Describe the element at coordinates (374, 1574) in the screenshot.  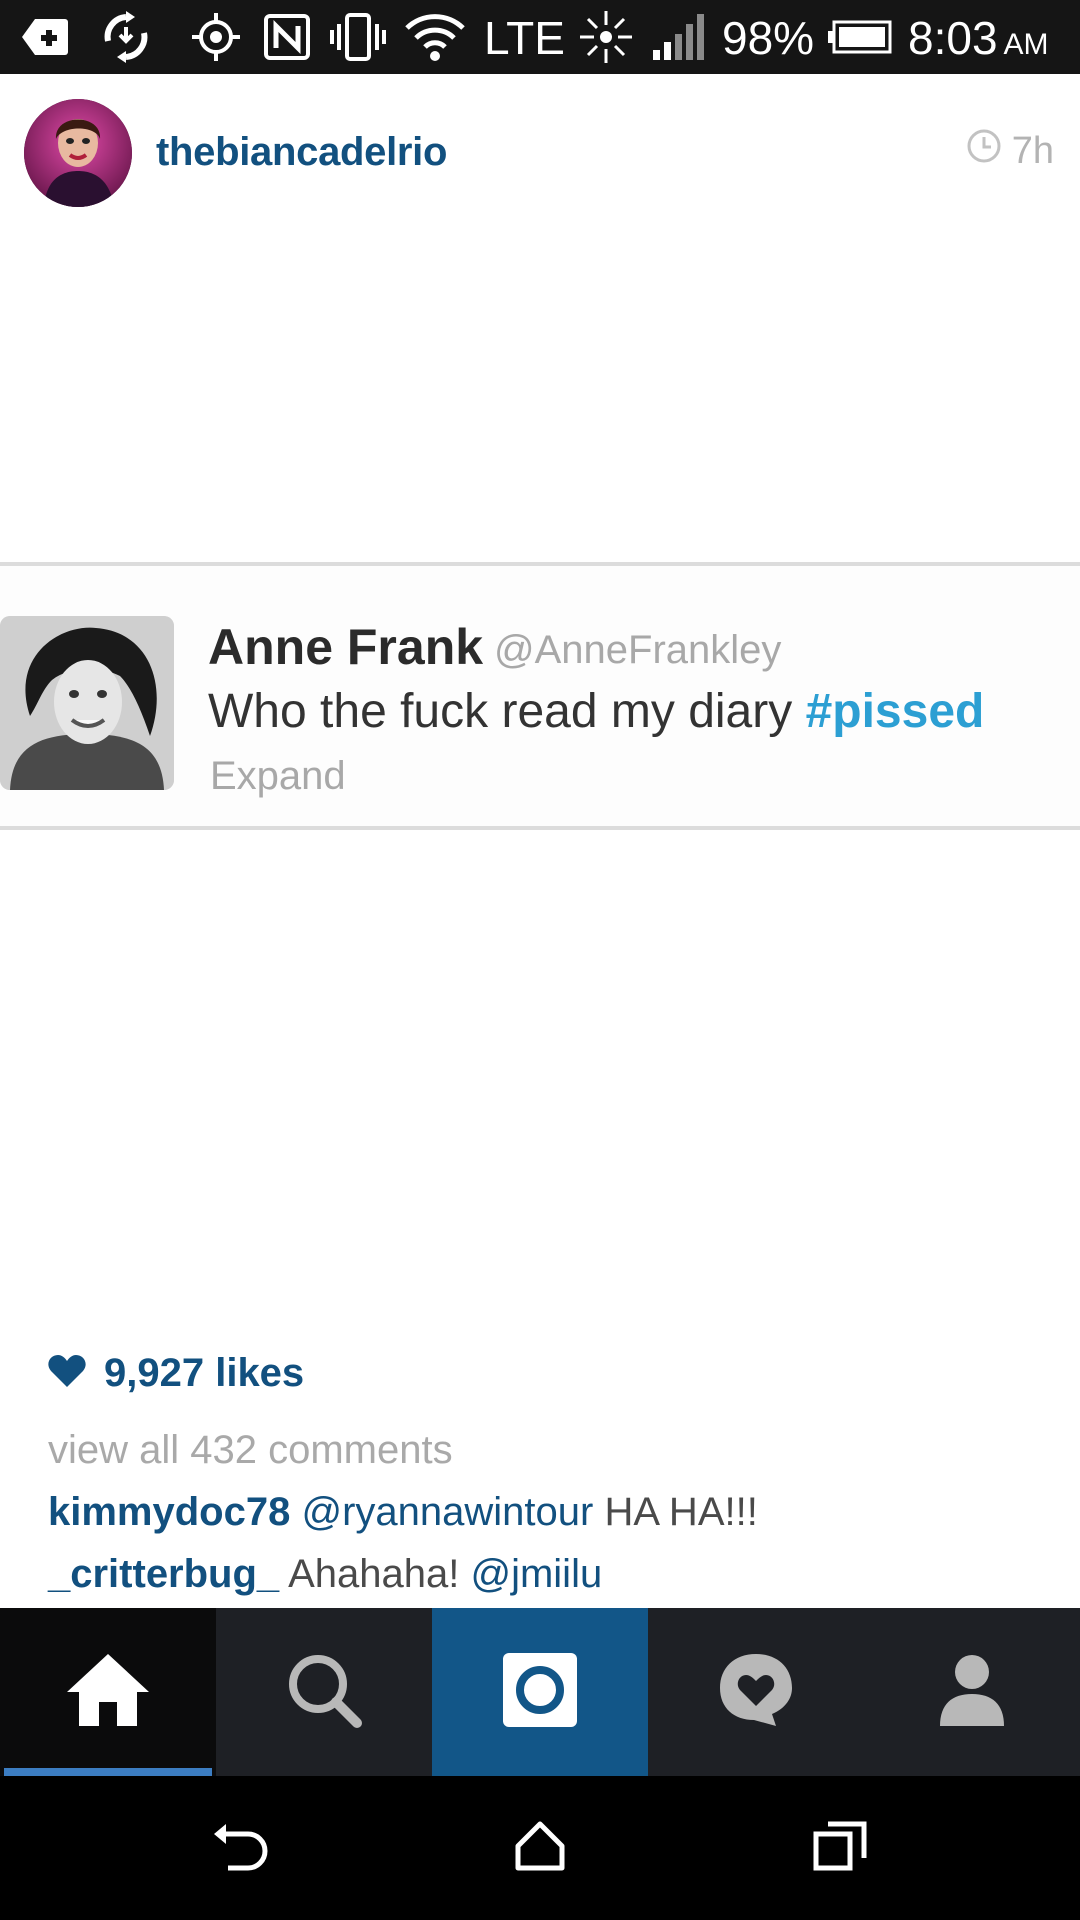
I see `comment-text: Ahahaha!` at that location.